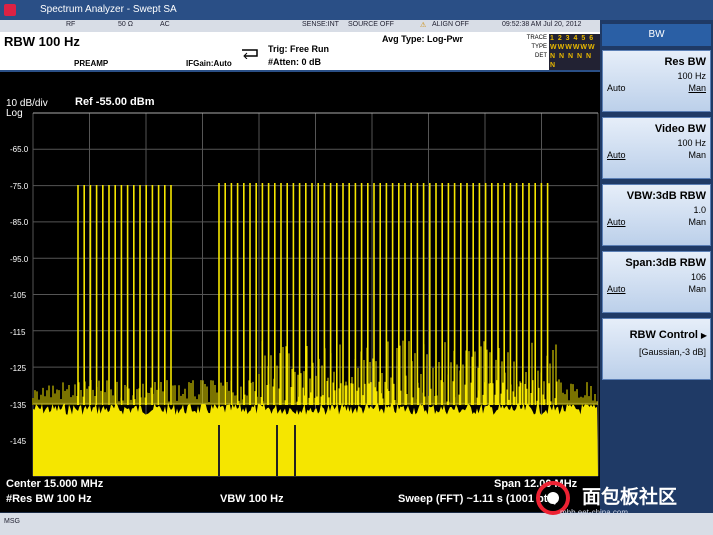  What do you see at coordinates (54, 484) in the screenshot?
I see `center-freq: Center 15.000 MHz` at bounding box center [54, 484].